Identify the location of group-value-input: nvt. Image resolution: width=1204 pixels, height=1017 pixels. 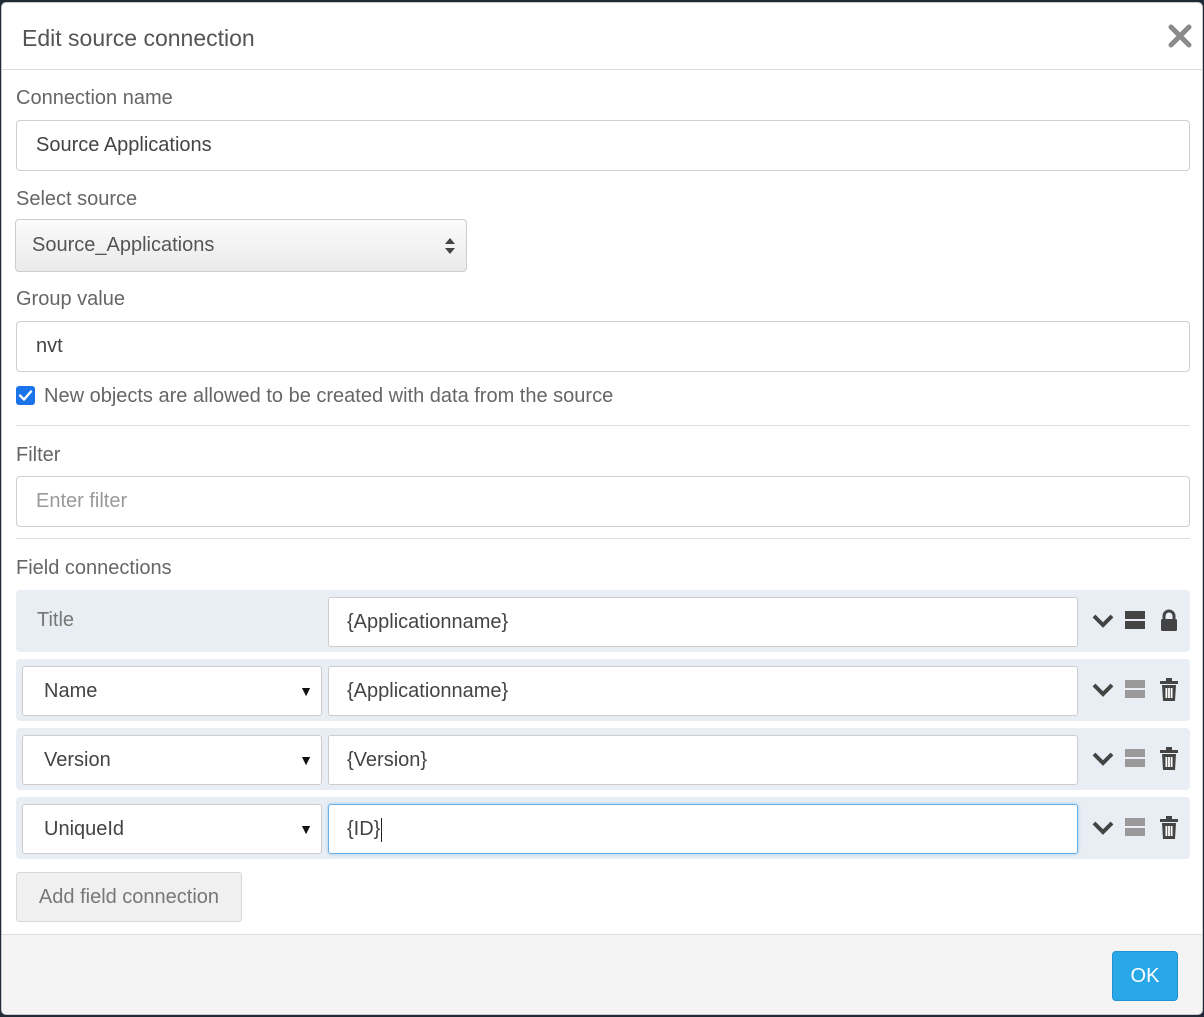
(603, 346).